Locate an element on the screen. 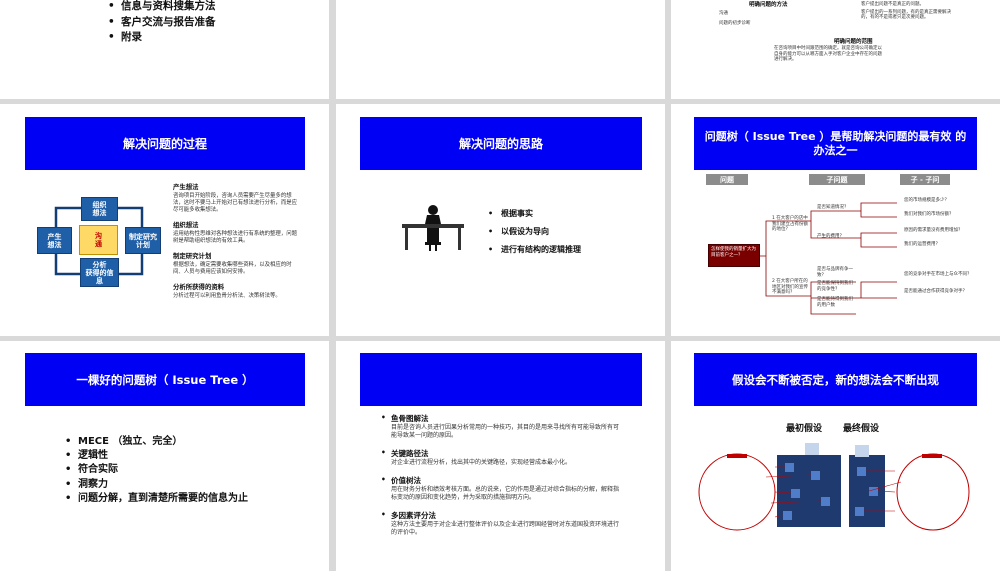 The image size is (1000, 571). subsub-5: 是否能持得到我们的用户数 is located at coordinates (835, 302).